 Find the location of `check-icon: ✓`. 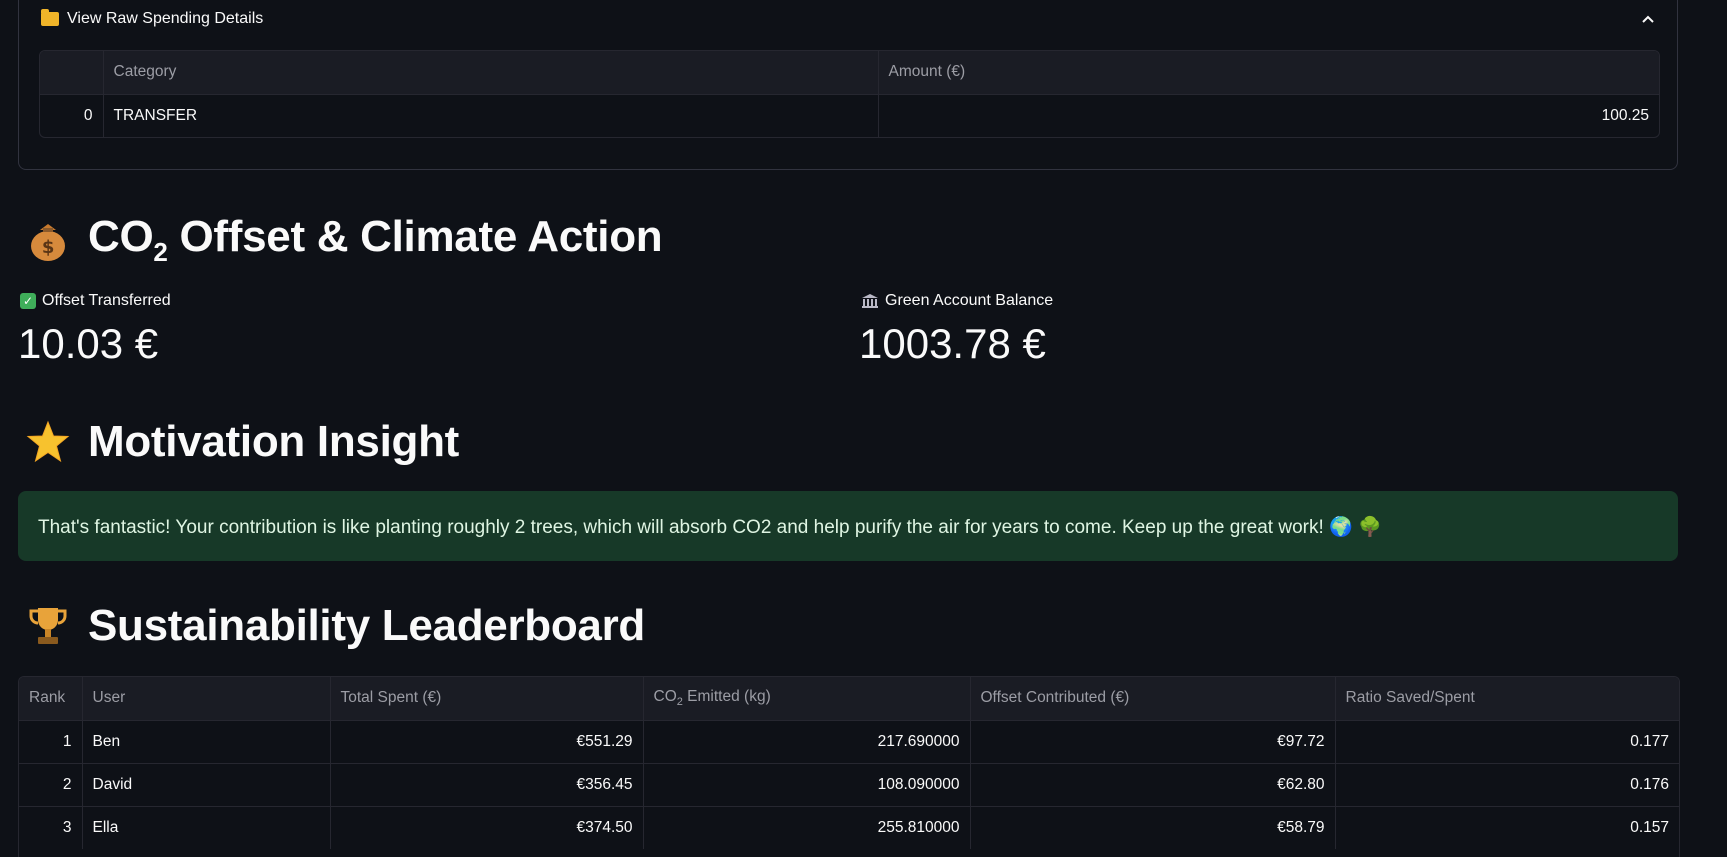

check-icon: ✓ is located at coordinates (28, 301).